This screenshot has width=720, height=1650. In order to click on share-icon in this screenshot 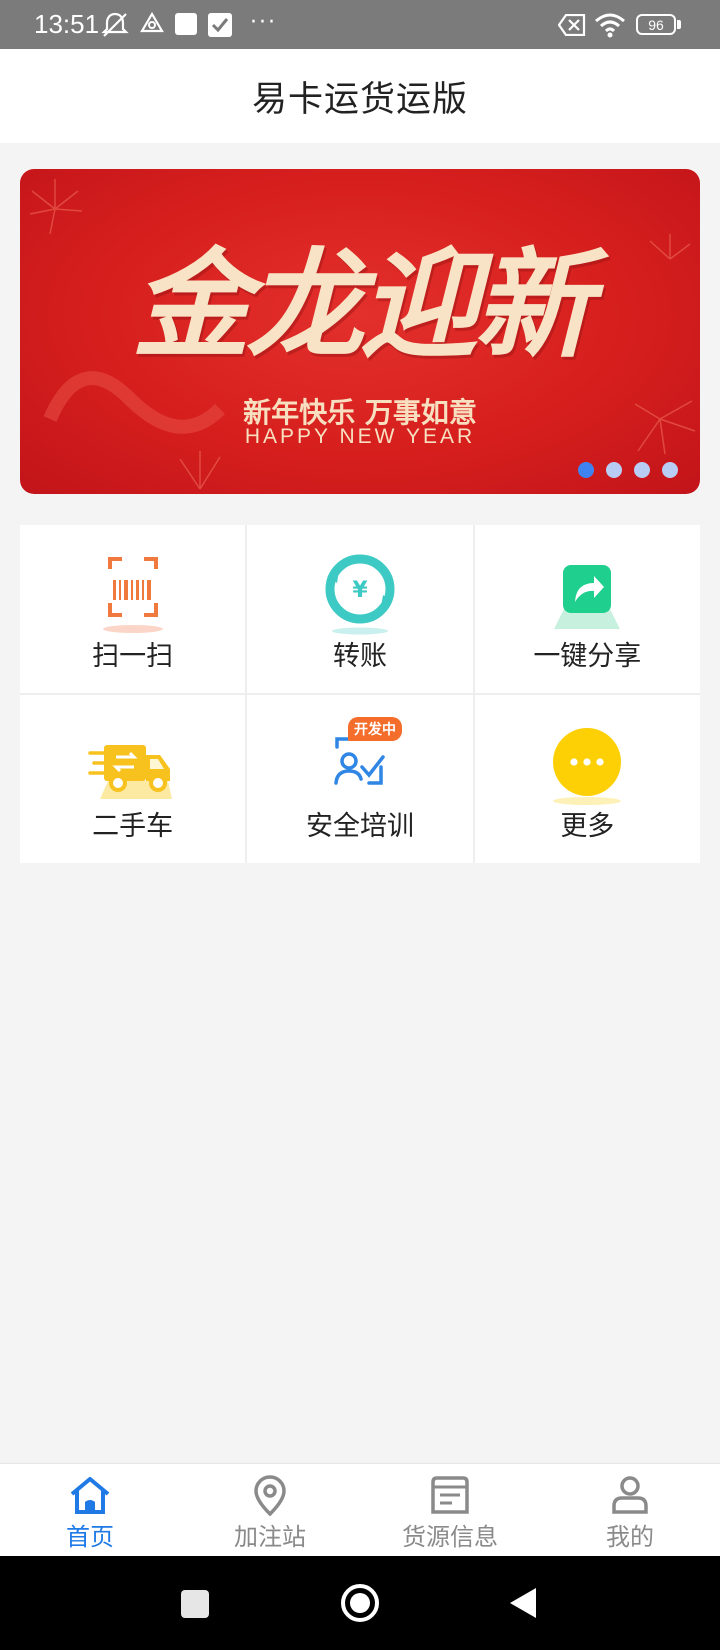, I will do `click(587, 597)`.